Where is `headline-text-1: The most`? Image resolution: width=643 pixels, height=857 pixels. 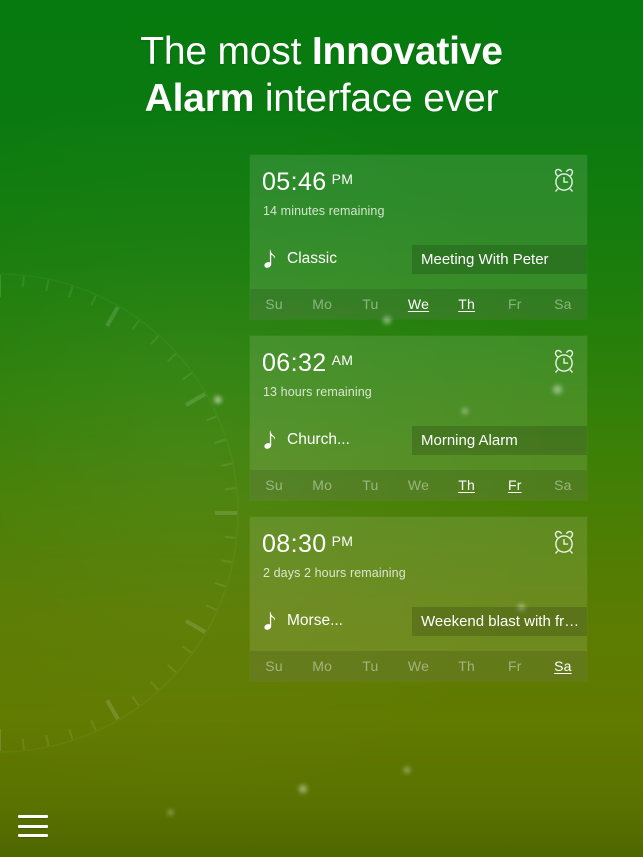 headline-text-1: The most is located at coordinates (226, 51).